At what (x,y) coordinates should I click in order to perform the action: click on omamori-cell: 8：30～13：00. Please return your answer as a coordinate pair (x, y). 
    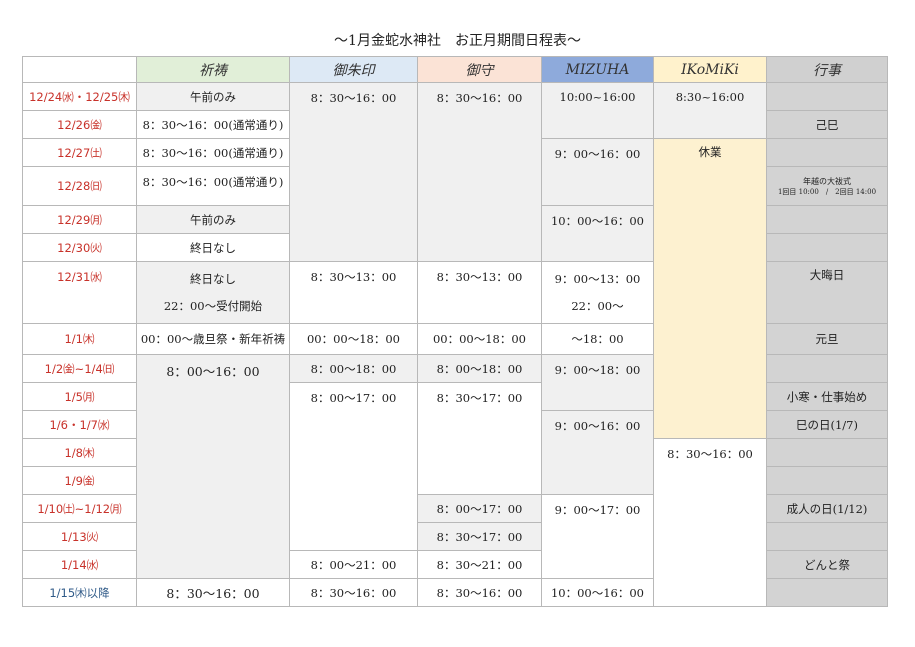
    Looking at the image, I should click on (479, 292).